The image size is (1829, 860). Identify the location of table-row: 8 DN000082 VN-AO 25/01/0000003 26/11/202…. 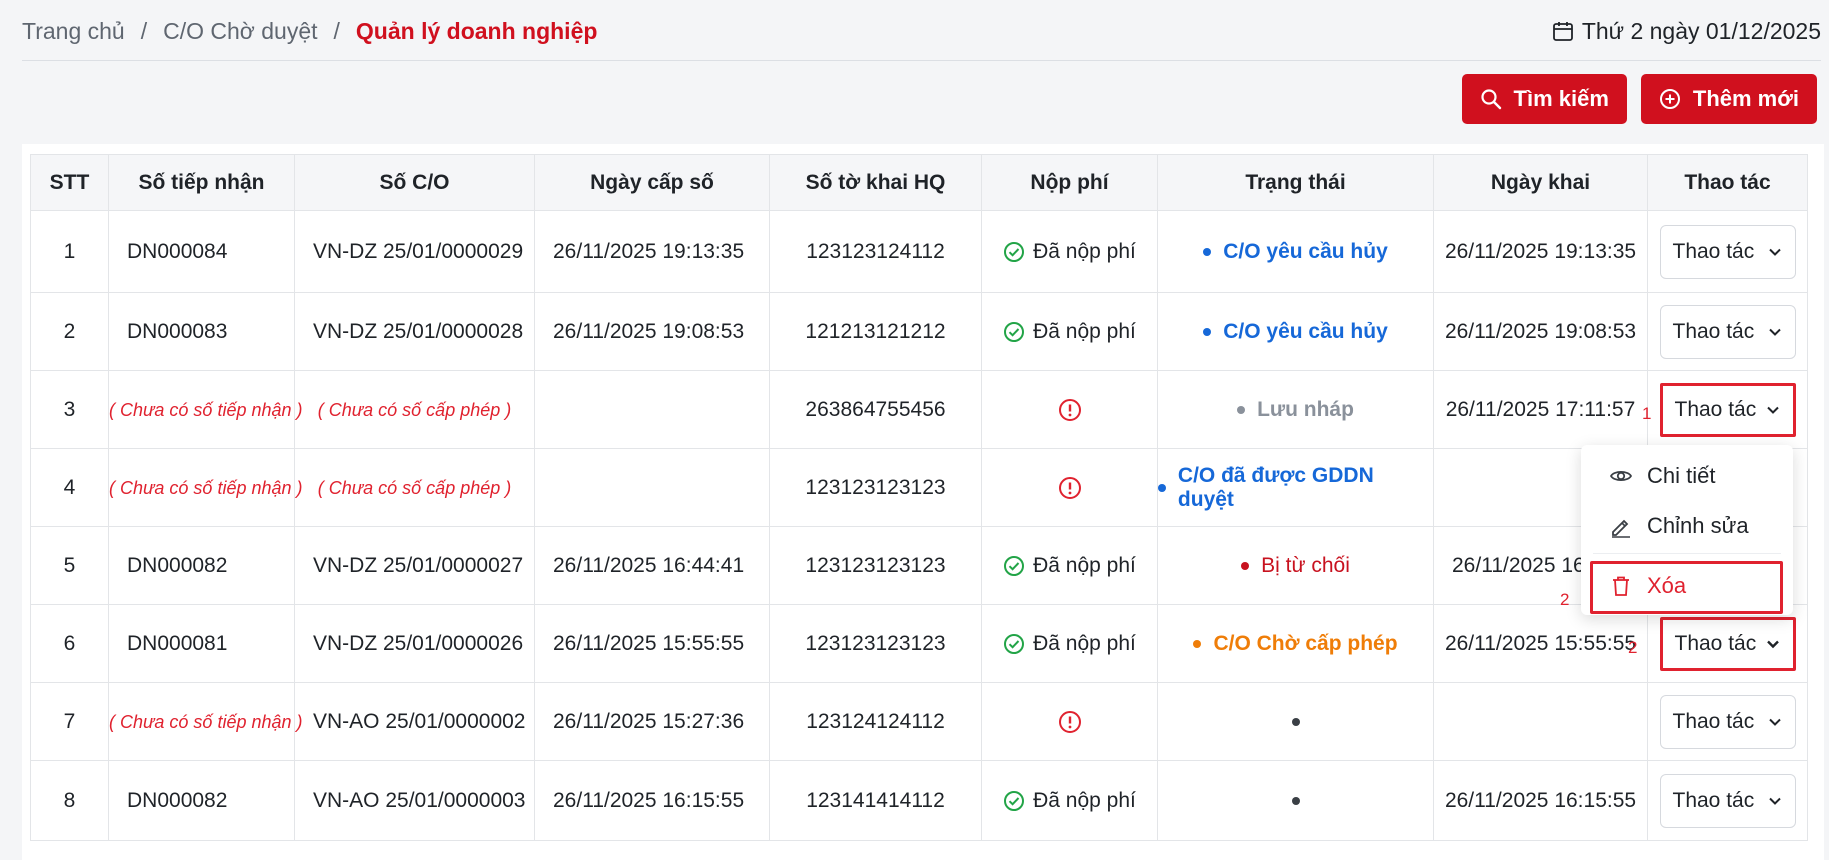
(919, 800).